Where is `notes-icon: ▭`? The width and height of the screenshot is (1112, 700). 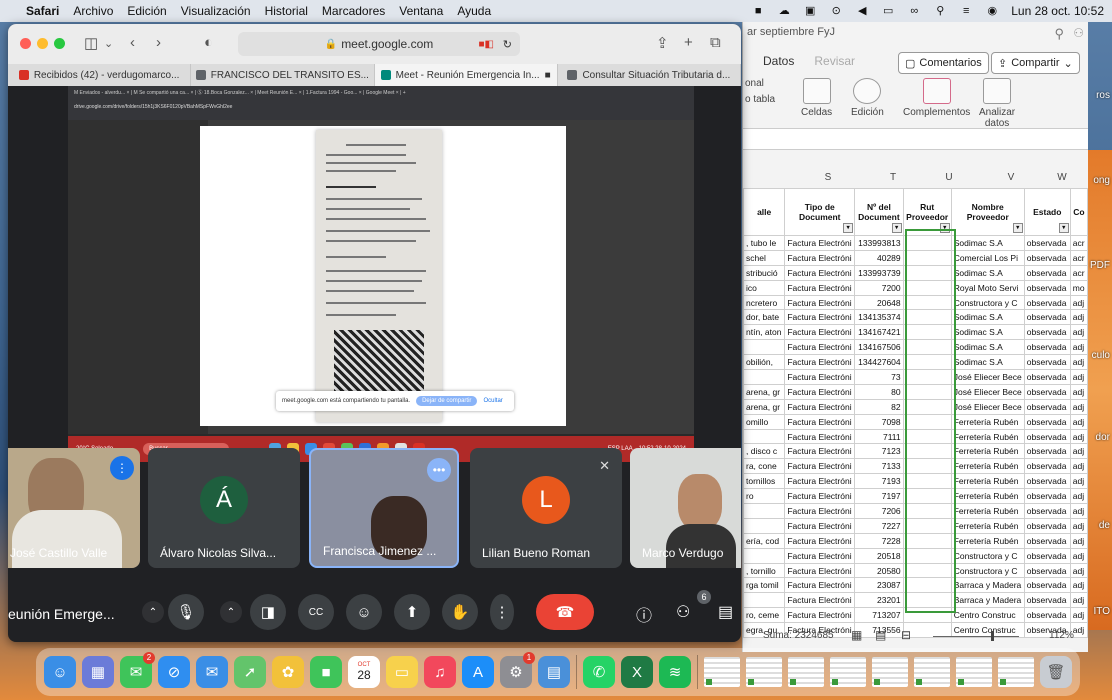
notes-icon: ▭ is located at coordinates (402, 672).